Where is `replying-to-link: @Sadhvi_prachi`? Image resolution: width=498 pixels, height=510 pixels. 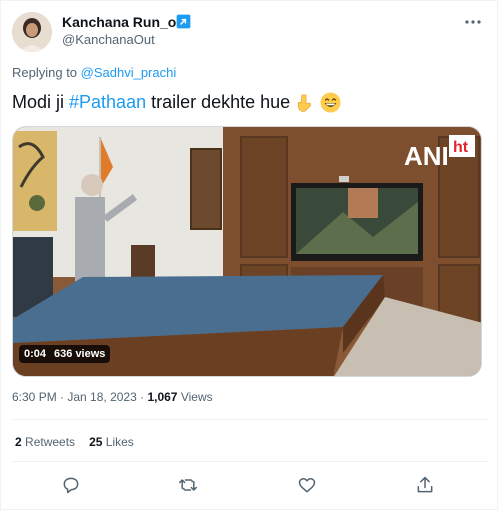
replying-to-link: @Sadhvi_prachi is located at coordinates (129, 72).